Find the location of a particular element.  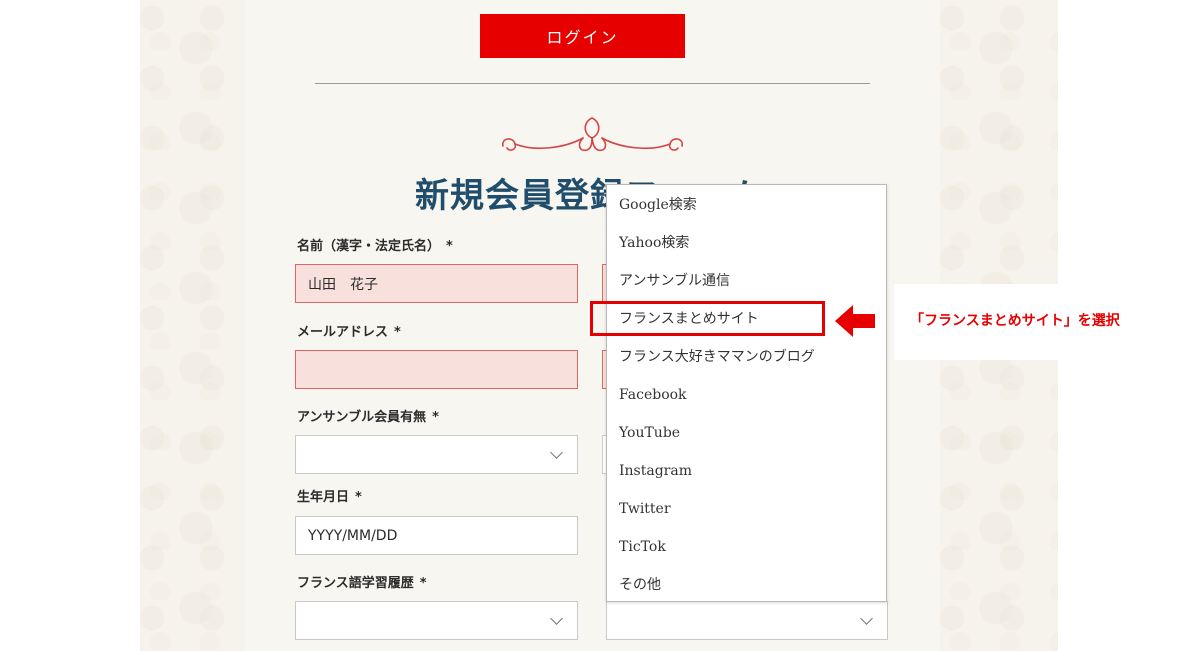

option-yahoo: Yahoo検索 is located at coordinates (654, 243).